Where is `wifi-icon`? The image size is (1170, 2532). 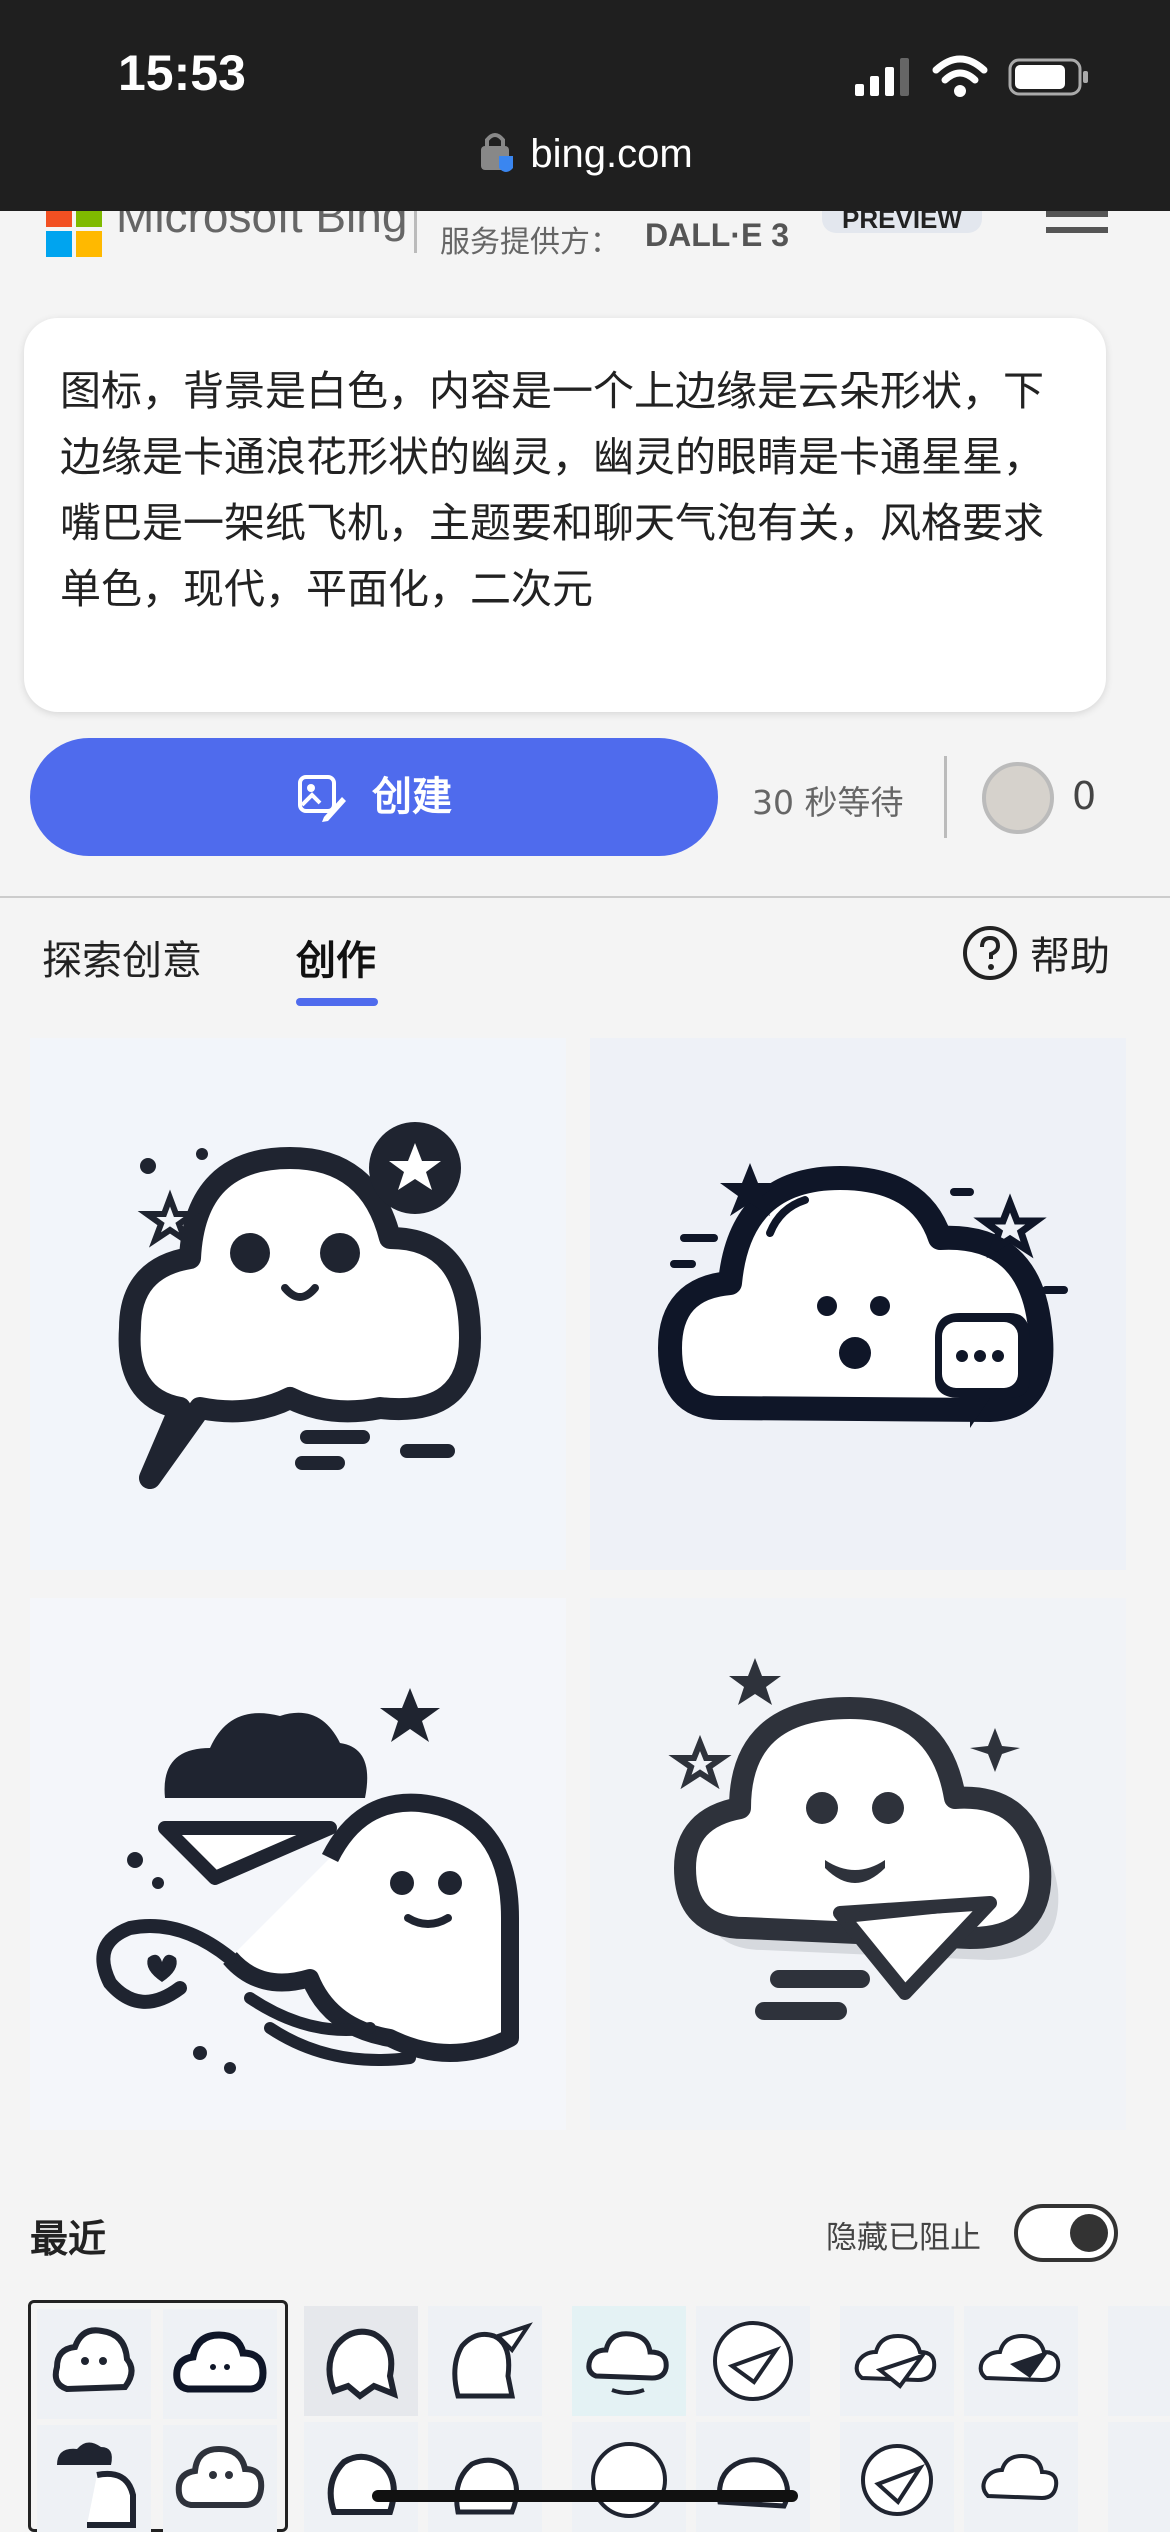
wifi-icon is located at coordinates (960, 76).